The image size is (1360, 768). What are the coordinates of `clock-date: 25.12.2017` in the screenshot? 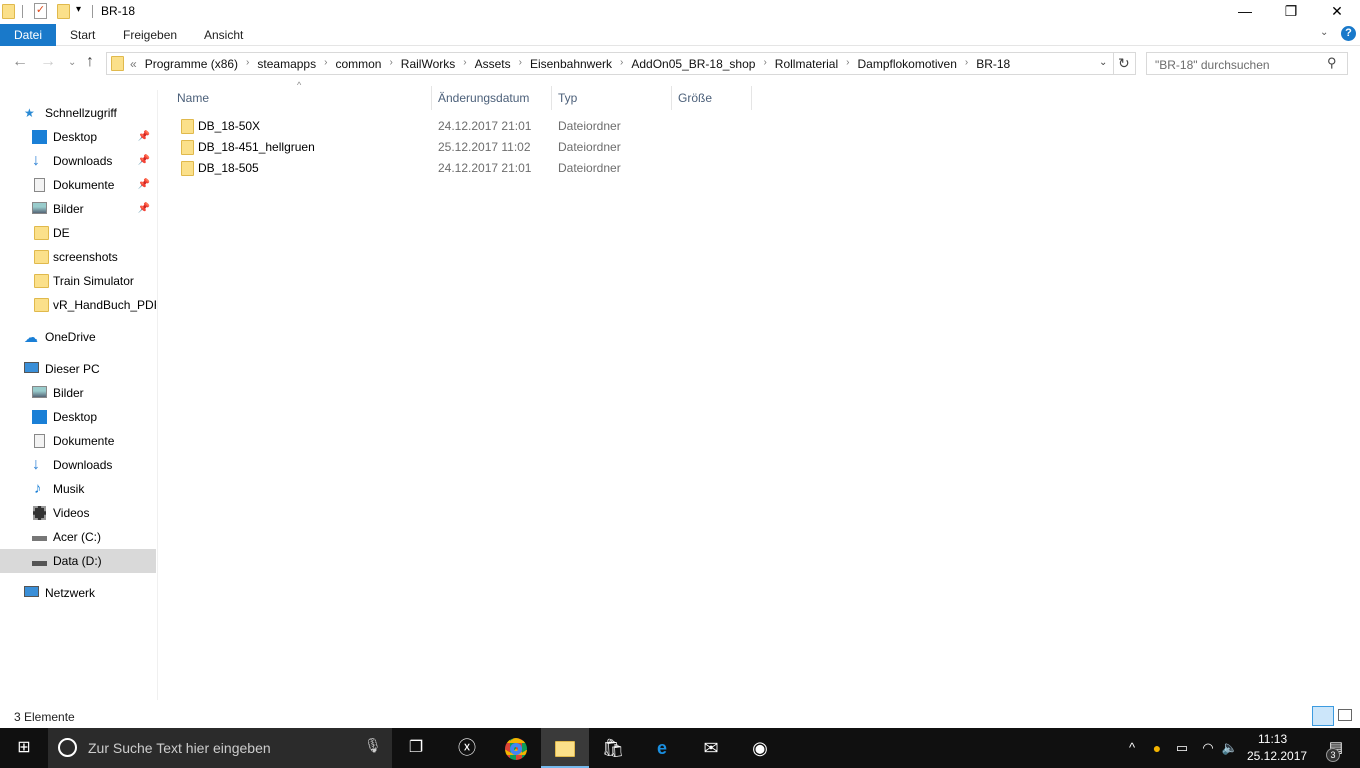 It's located at (1277, 756).